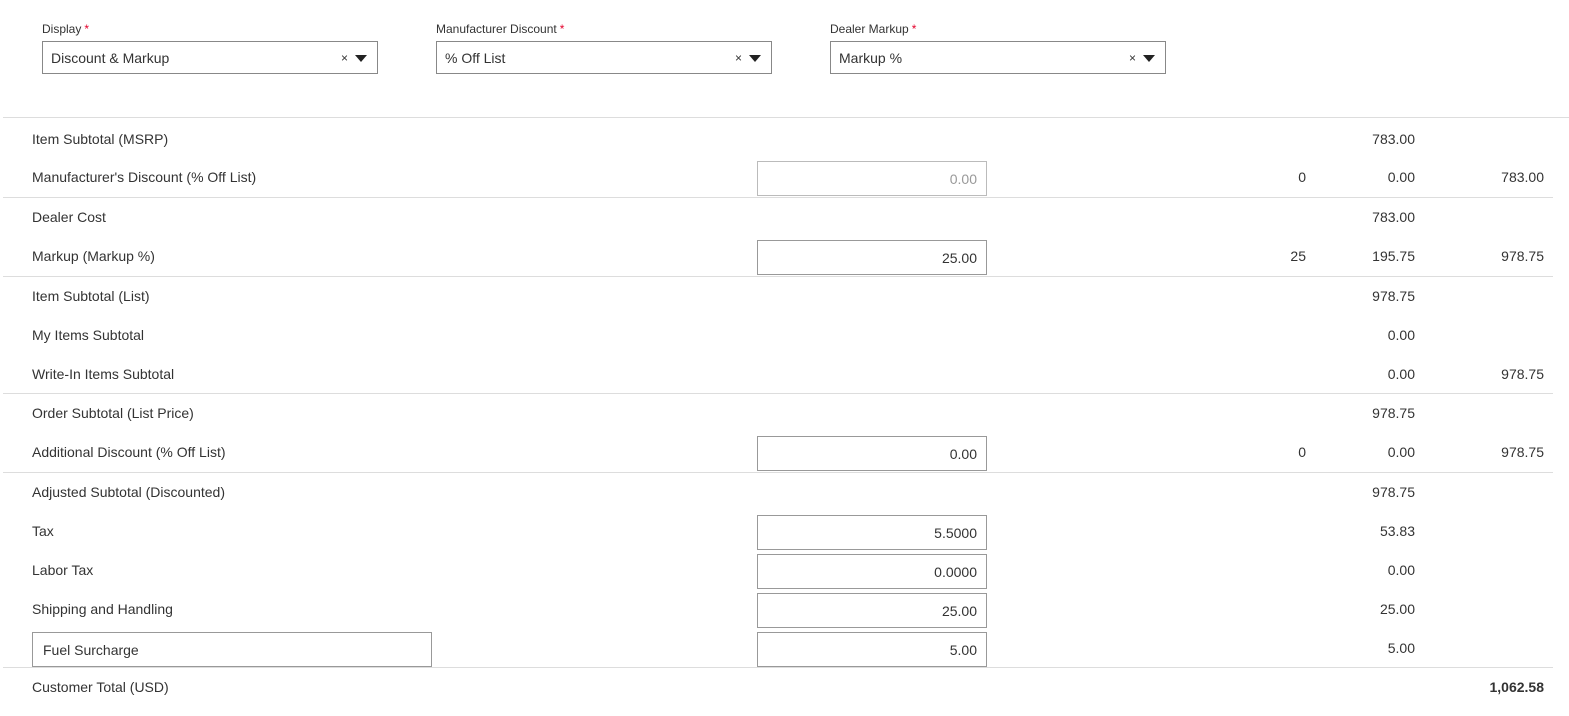 The image size is (1569, 716). I want to click on row-labor-tax: Labor Tax 0.00, so click(778, 570).